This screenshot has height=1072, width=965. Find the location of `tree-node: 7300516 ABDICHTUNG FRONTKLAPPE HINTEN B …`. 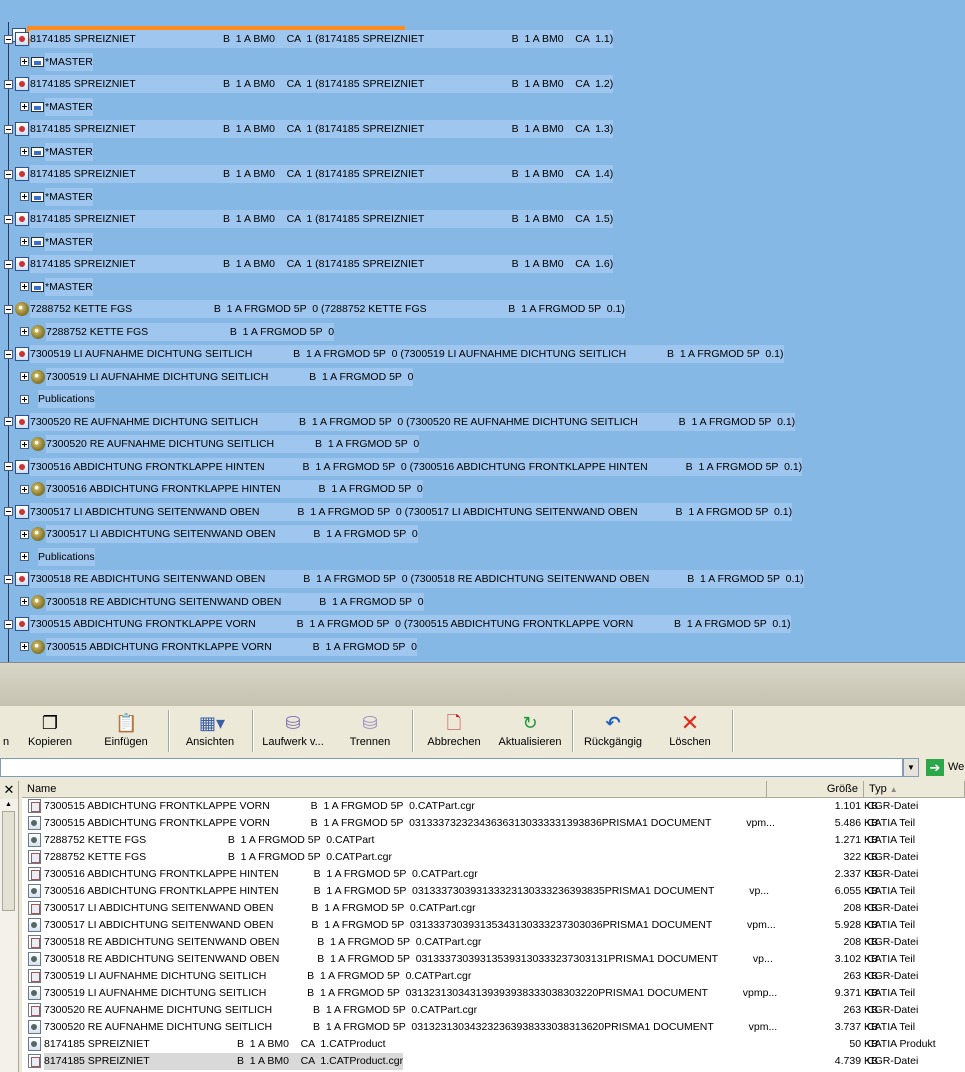

tree-node: 7300516 ABDICHTUNG FRONTKLAPPE HINTEN B … is located at coordinates (403, 466).